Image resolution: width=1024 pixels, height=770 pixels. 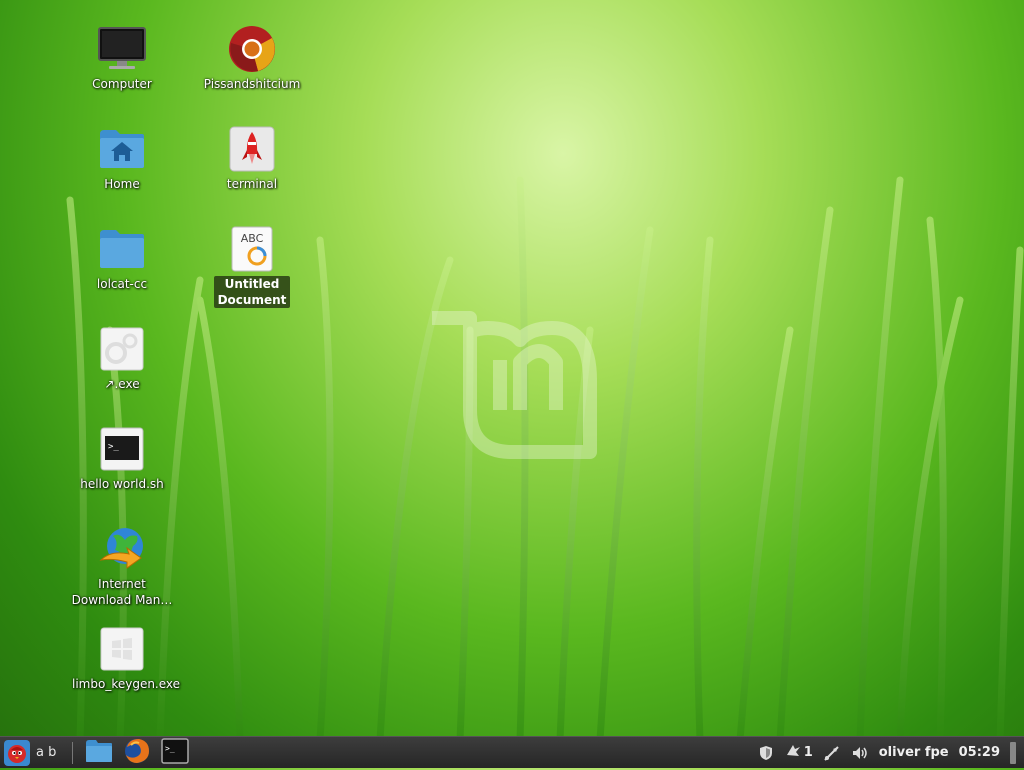 What do you see at coordinates (122, 149) in the screenshot?
I see `home-folder-icon` at bounding box center [122, 149].